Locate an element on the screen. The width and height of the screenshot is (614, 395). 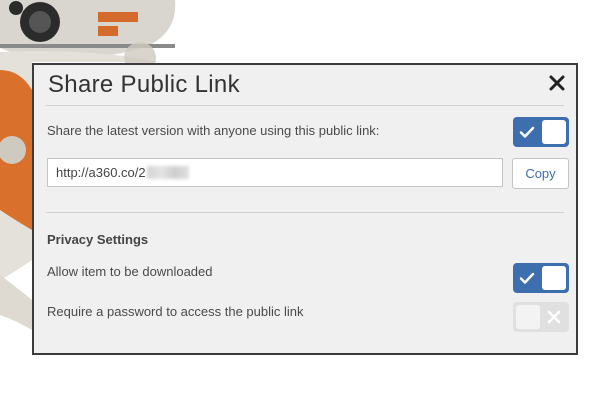
close-icon is located at coordinates (557, 83).